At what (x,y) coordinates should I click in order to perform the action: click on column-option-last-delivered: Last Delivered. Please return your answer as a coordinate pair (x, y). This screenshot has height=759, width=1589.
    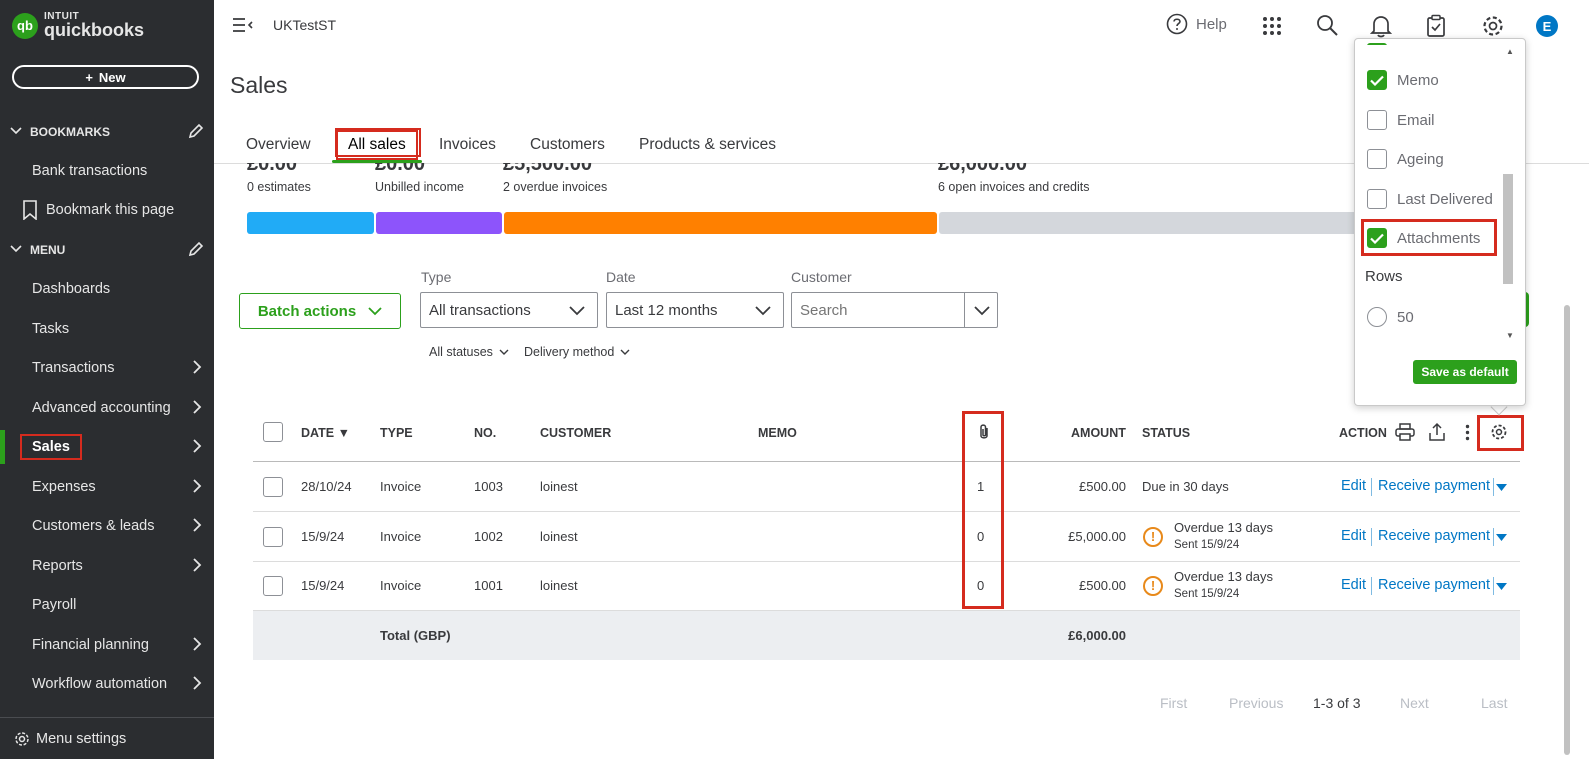
    Looking at the image, I should click on (1430, 199).